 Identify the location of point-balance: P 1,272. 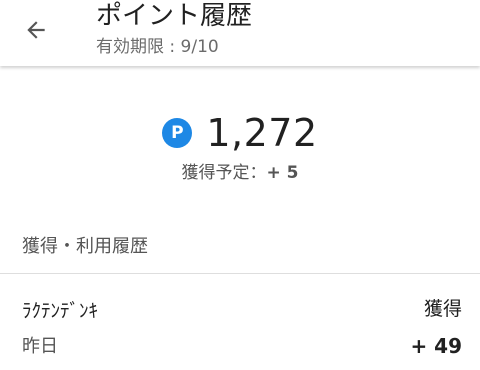
(240, 133).